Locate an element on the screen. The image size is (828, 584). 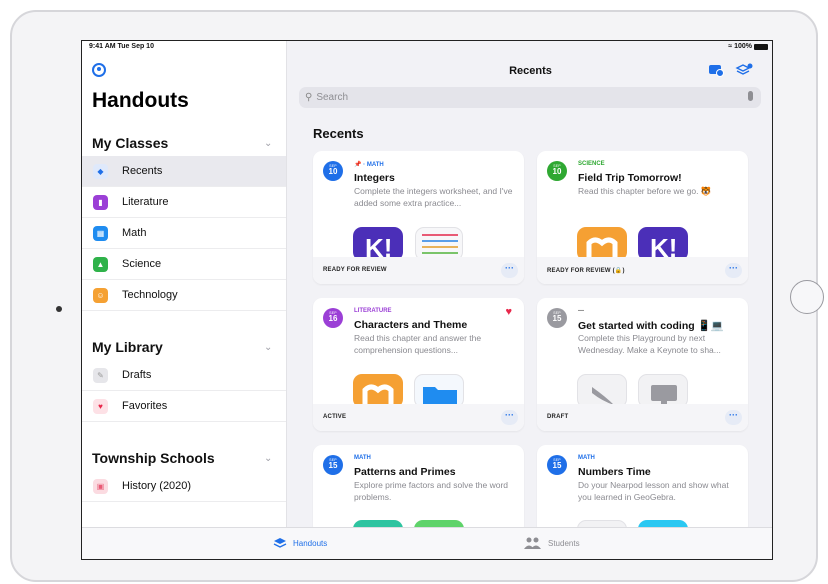
sidebar-item-label: Science is located at coordinates (142, 264).